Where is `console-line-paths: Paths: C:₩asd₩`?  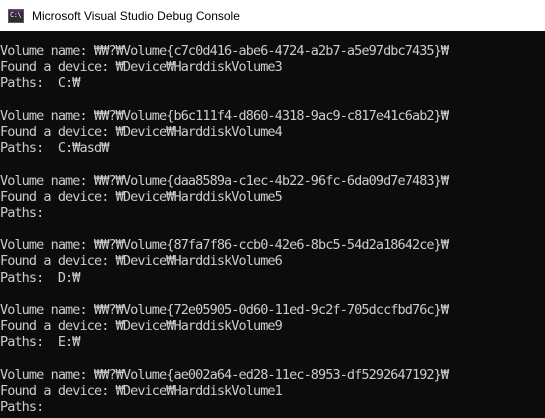 console-line-paths: Paths: C:₩asd₩ is located at coordinates (54, 148).